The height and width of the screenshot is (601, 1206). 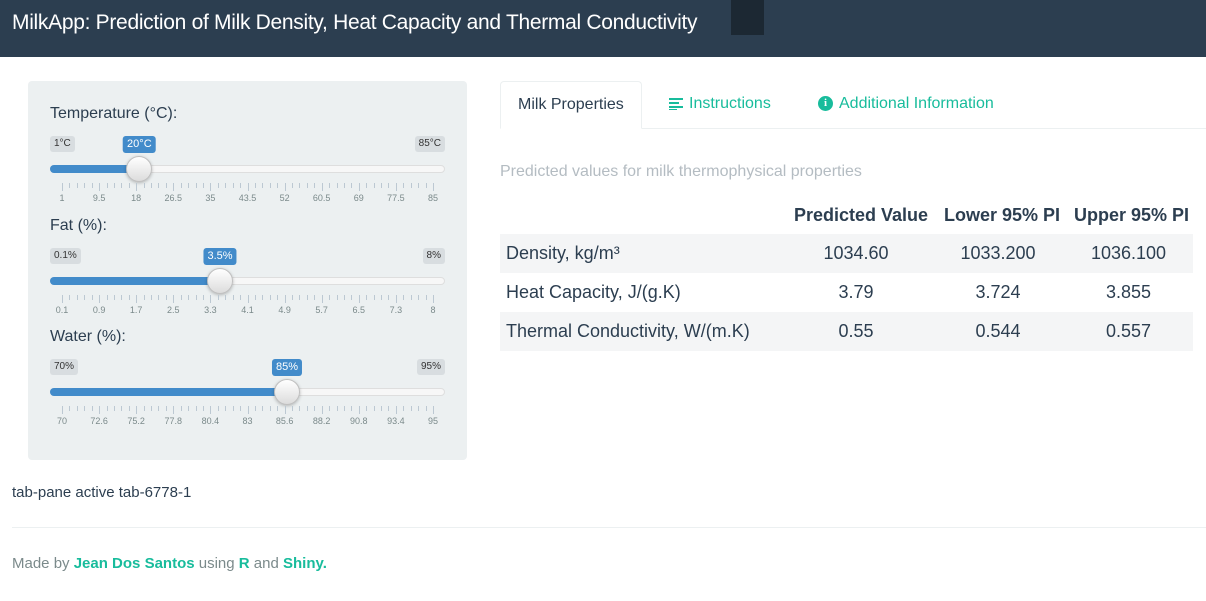 I want to click on slider-bar, so click(x=168, y=392).